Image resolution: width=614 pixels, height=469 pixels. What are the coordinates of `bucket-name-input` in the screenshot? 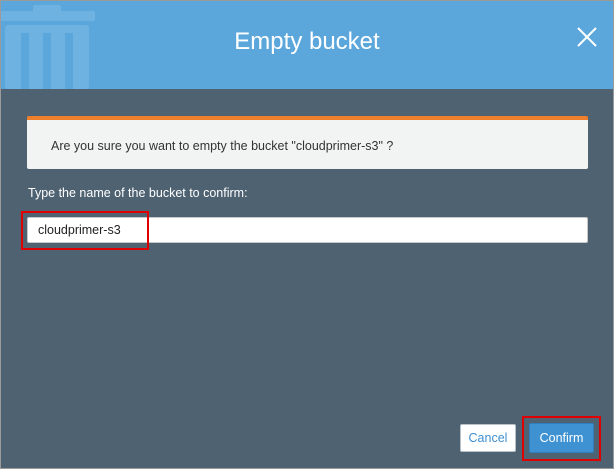 It's located at (307, 230).